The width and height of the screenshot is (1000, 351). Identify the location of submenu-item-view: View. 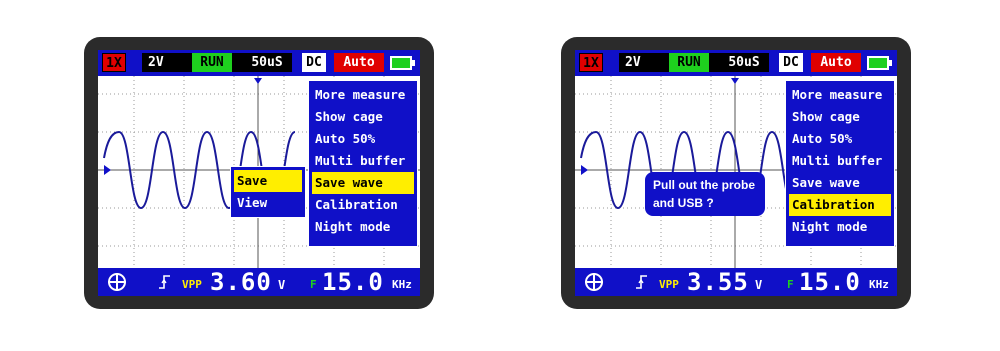
(268, 203).